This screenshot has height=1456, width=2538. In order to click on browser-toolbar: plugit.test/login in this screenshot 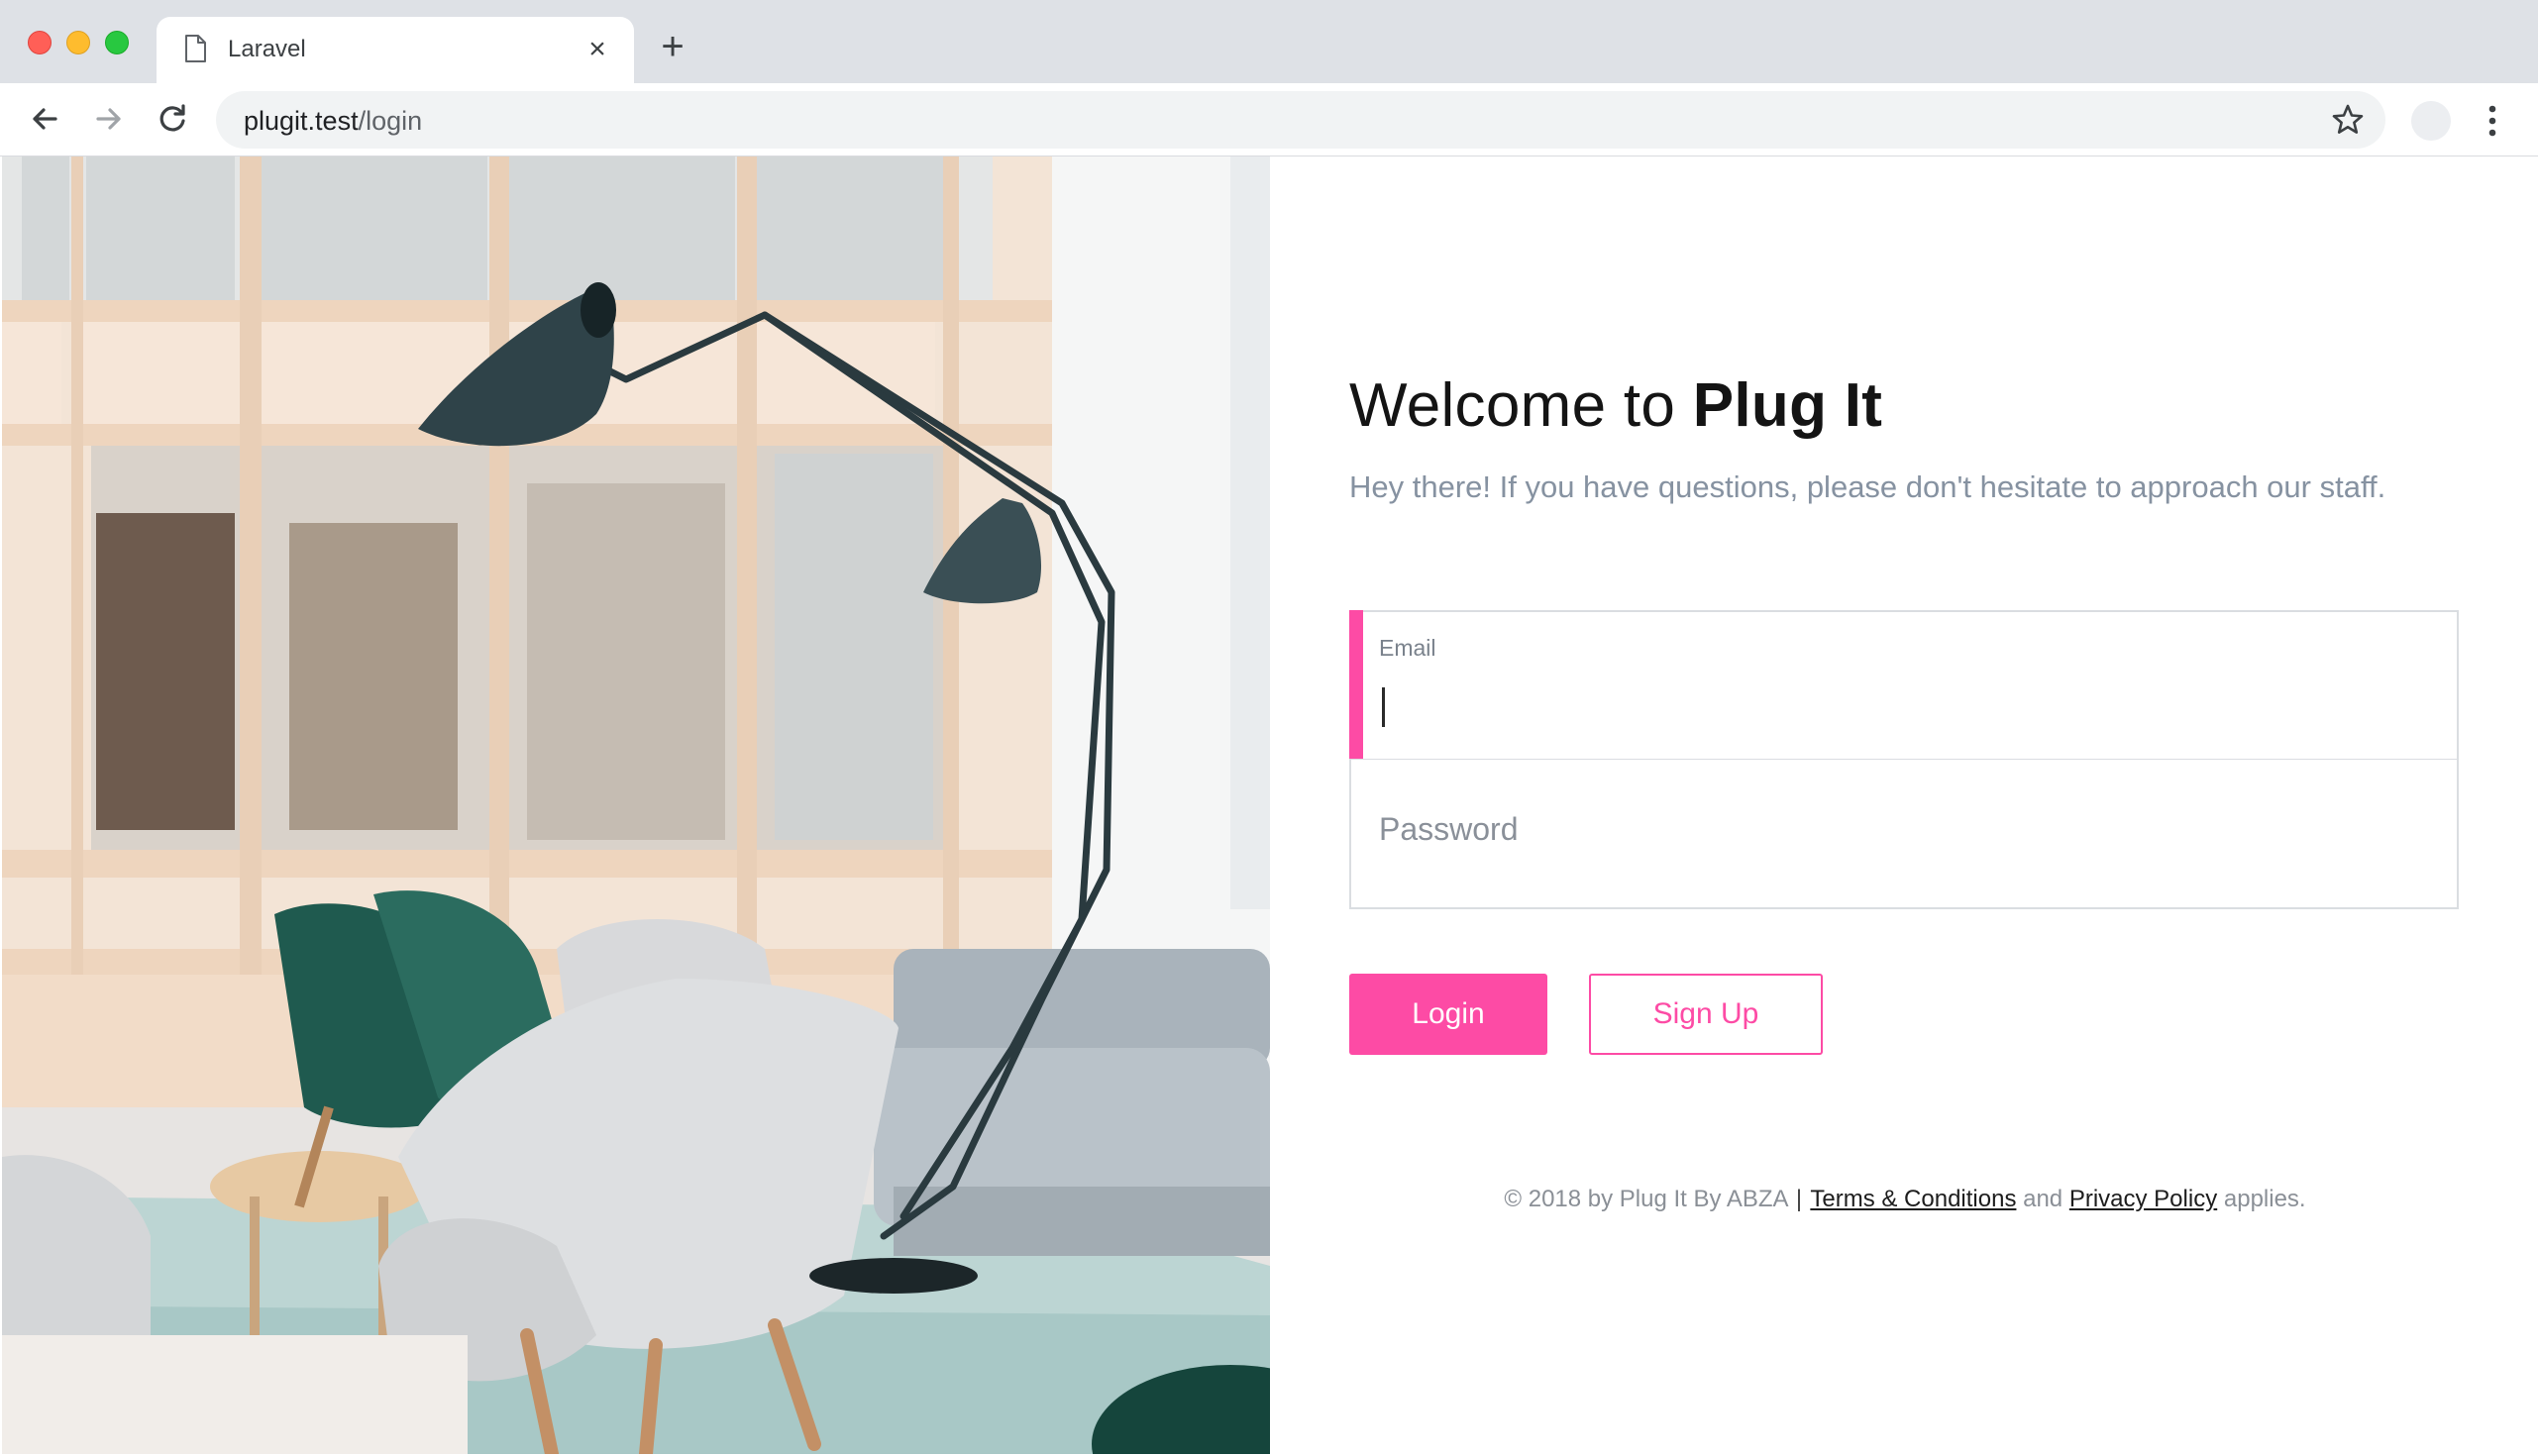, I will do `click(1269, 119)`.